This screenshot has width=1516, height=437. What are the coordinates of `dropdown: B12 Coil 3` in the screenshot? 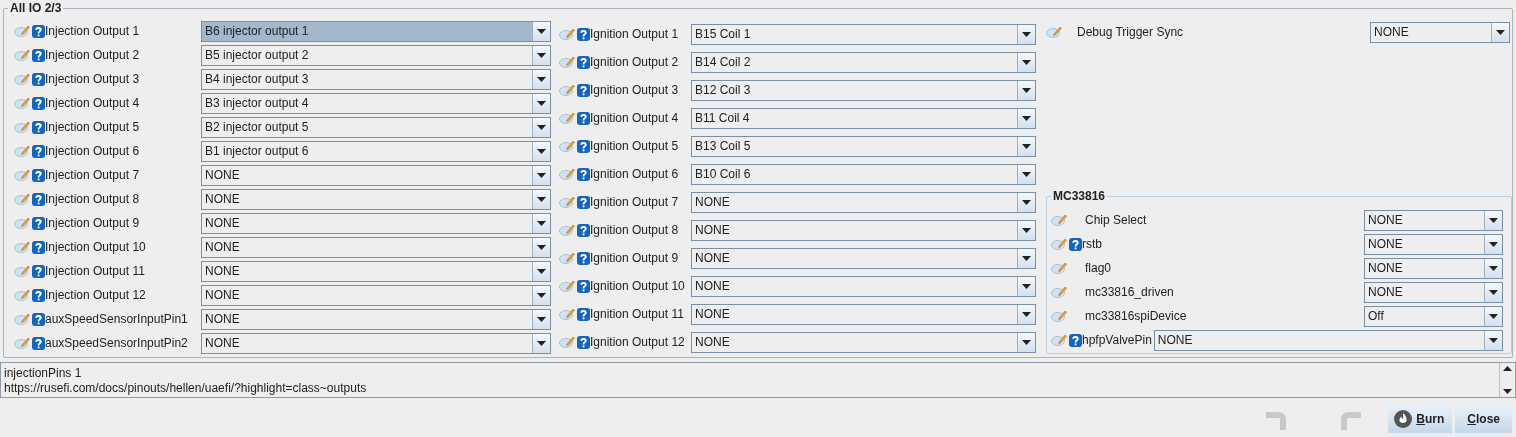 It's located at (863, 90).